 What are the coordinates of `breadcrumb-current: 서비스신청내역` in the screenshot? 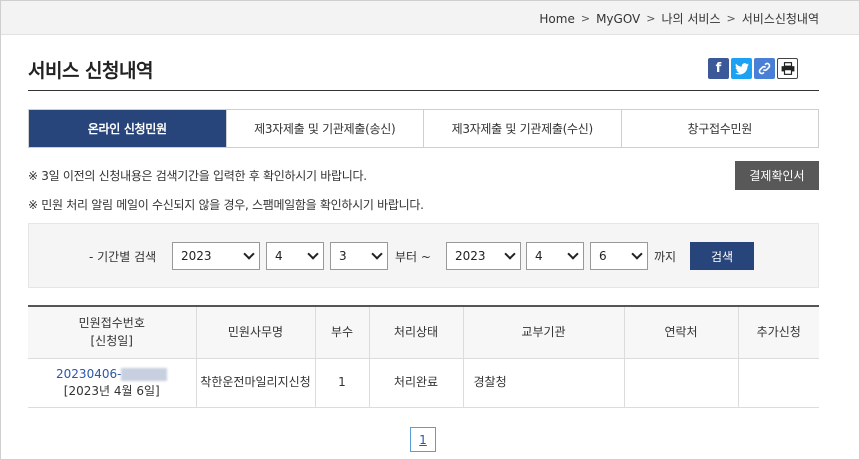 It's located at (780, 18).